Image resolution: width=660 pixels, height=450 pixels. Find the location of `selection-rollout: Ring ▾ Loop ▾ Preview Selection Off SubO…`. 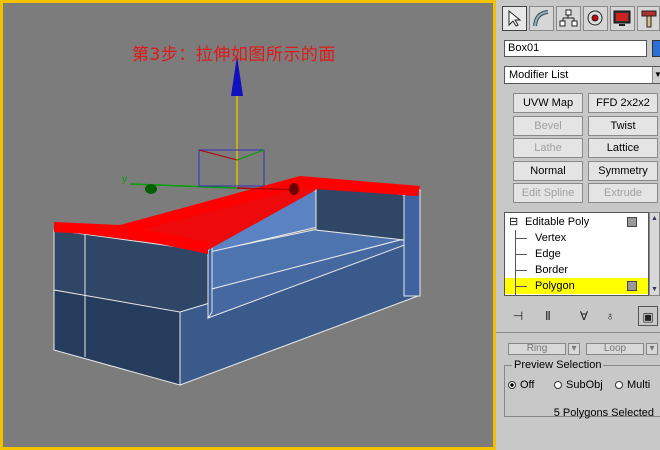

selection-rollout: Ring ▾ Loop ▾ Preview Selection Off SubO… is located at coordinates (580, 394).